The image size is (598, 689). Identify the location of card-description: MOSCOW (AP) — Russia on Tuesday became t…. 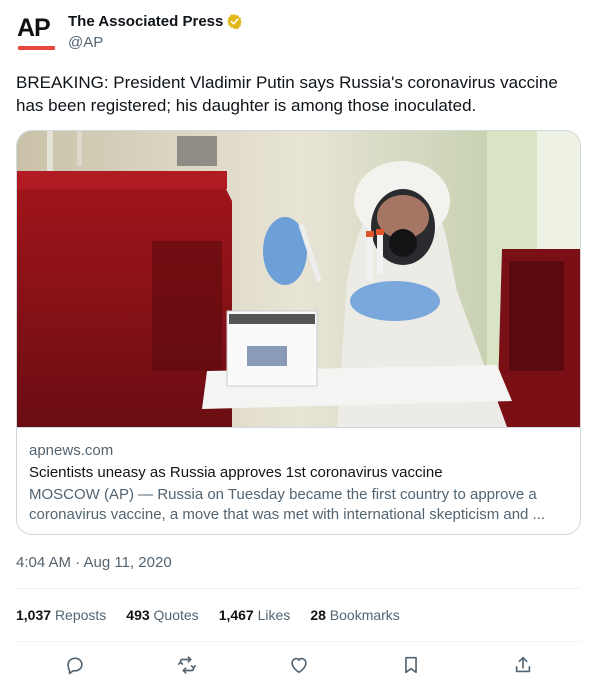
(287, 504).